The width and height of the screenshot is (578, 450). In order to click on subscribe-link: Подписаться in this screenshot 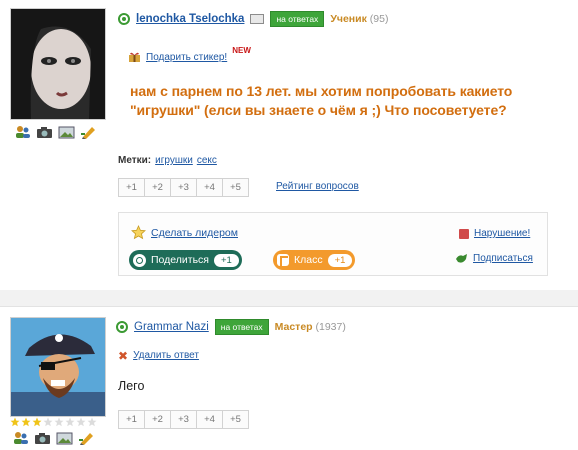, I will do `click(503, 258)`.